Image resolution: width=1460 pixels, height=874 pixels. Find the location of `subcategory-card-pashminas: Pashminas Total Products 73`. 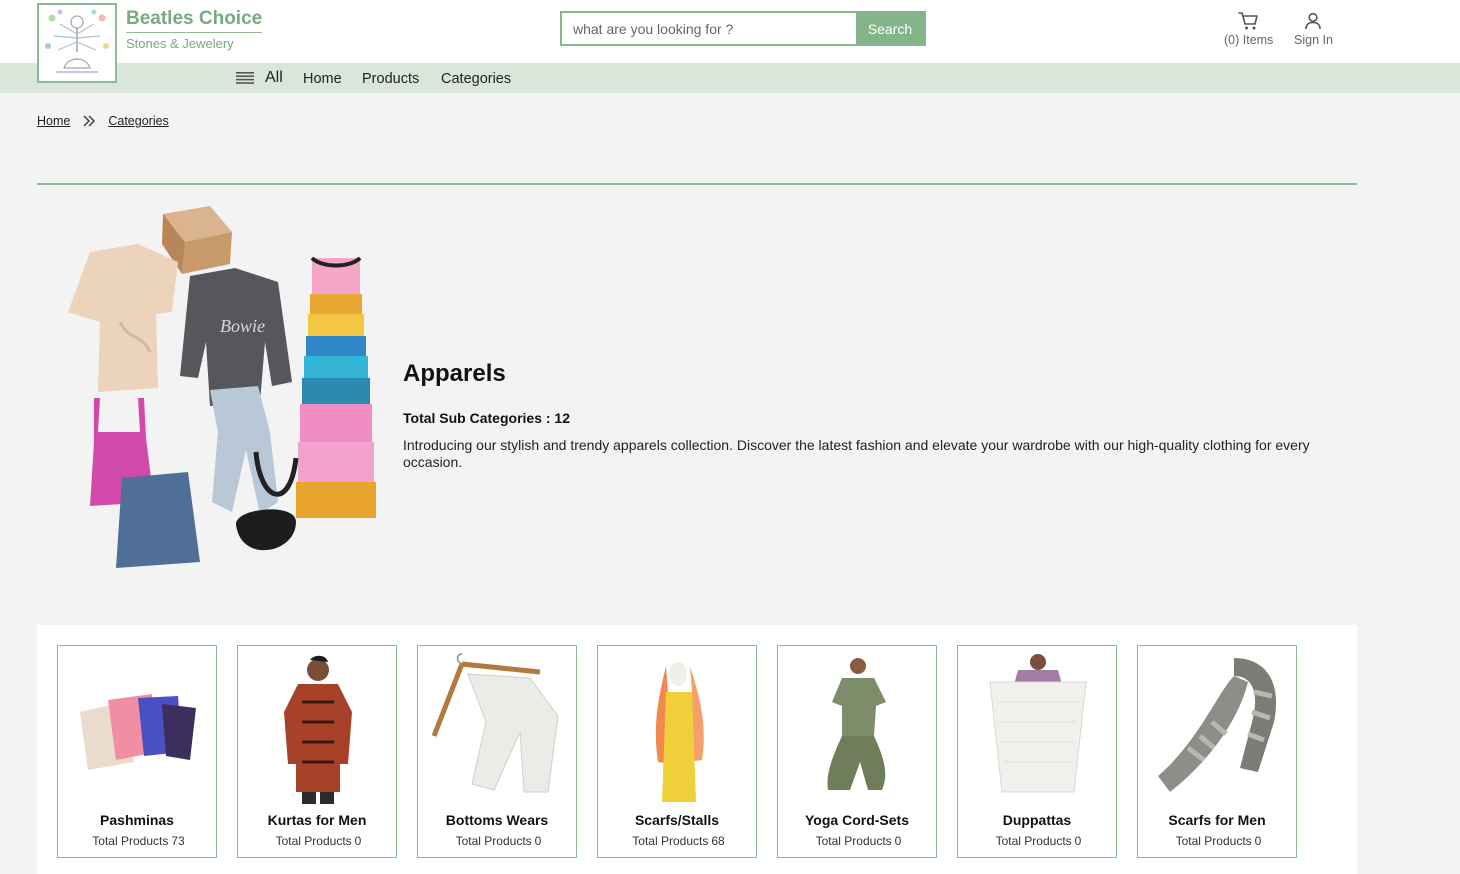

subcategory-card-pashminas: Pashminas Total Products 73 is located at coordinates (137, 751).